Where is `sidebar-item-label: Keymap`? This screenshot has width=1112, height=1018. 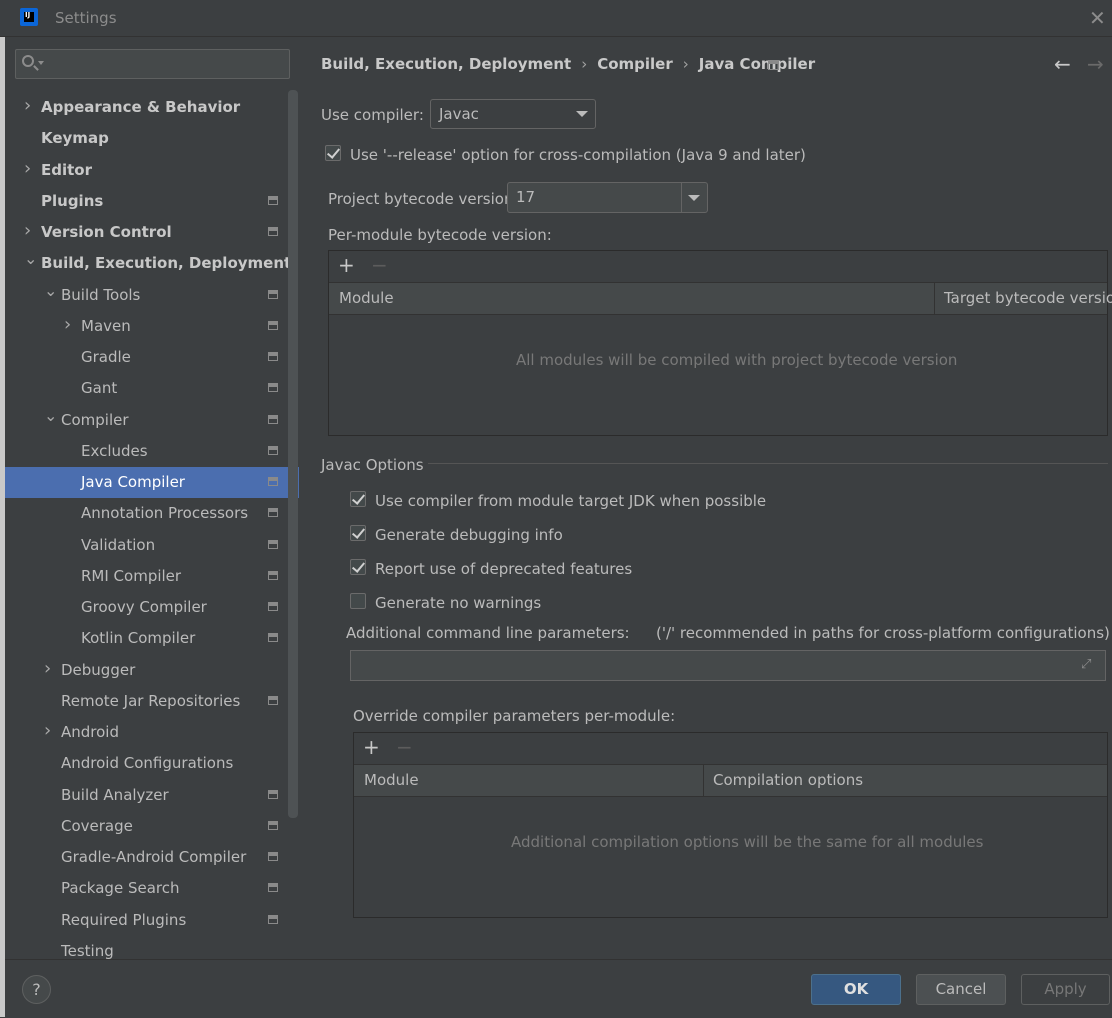
sidebar-item-label: Keymap is located at coordinates (75, 138).